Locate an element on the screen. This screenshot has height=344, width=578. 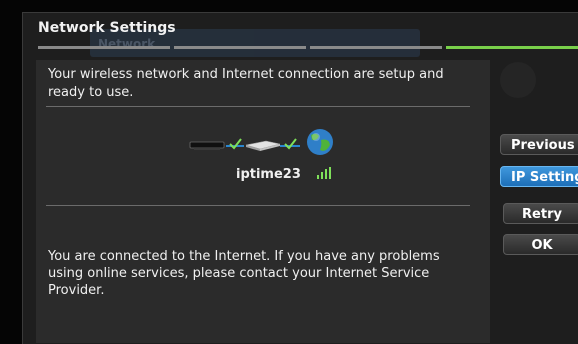
step-progress is located at coordinates (308, 47).